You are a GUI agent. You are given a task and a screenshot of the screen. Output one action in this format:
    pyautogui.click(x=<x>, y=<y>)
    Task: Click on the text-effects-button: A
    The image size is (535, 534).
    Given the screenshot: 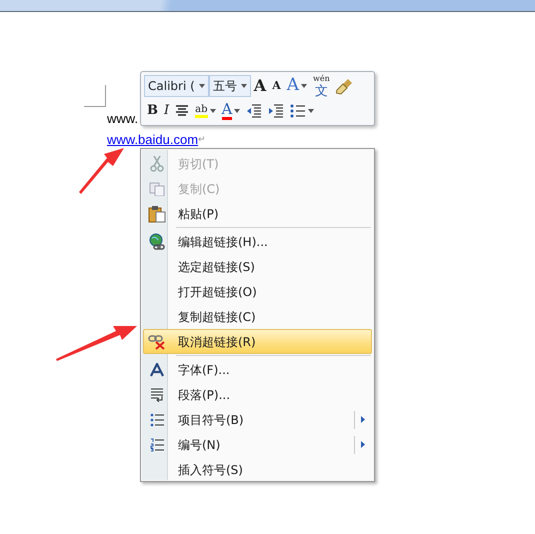 What is the action you would take?
    pyautogui.click(x=297, y=86)
    